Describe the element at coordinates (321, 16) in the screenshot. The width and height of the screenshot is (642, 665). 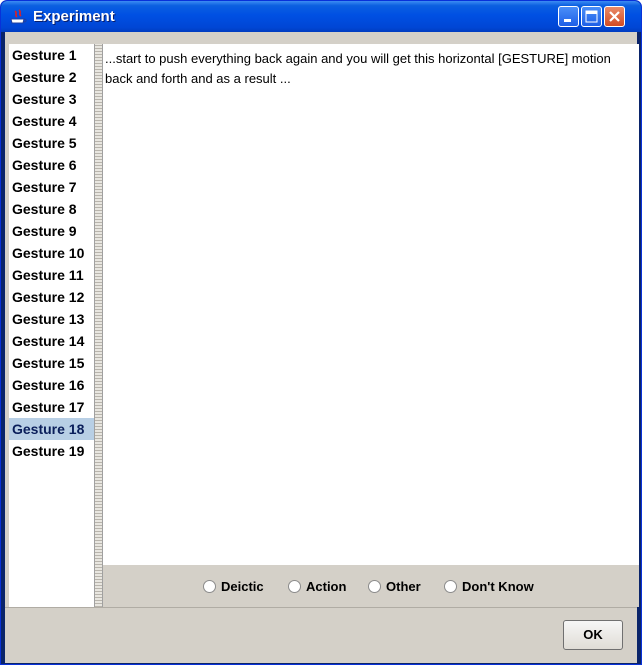
I see `title-bar: Experiment` at that location.